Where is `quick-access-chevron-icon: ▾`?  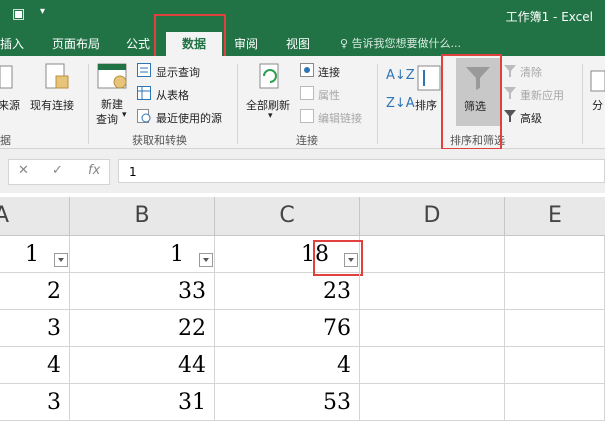 quick-access-chevron-icon: ▾ is located at coordinates (42, 11).